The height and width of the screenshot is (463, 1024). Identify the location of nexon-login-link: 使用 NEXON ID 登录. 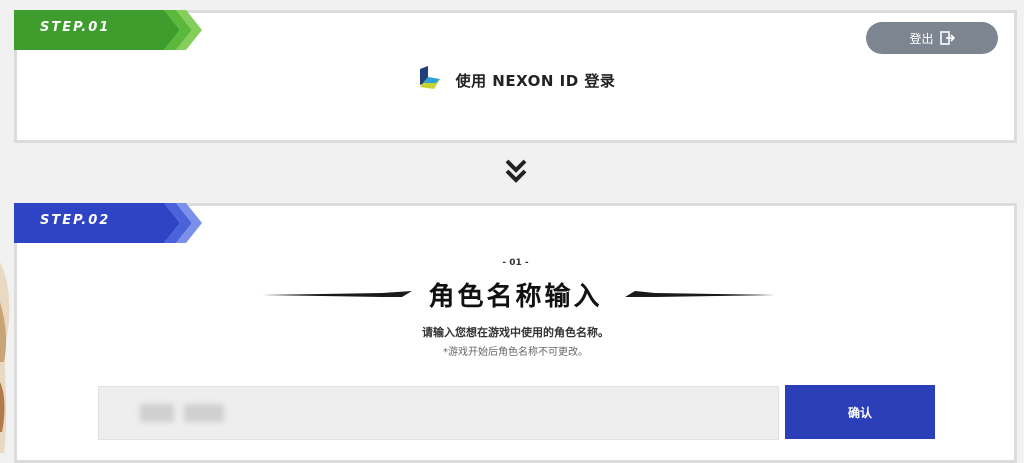
(515, 80).